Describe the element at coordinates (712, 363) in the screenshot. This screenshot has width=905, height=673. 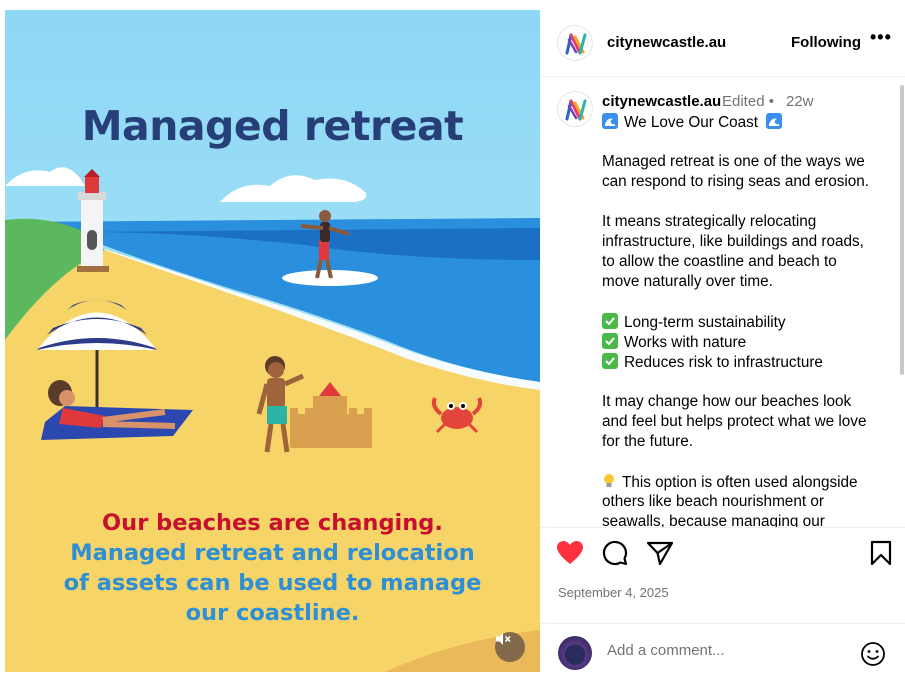
I see `caption-line: Reduces risk to infrastructure` at that location.